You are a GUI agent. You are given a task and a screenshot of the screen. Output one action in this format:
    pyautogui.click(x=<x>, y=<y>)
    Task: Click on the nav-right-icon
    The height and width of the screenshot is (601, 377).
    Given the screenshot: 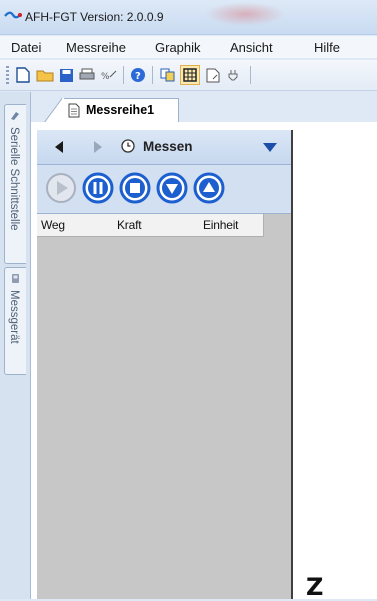 What is the action you would take?
    pyautogui.click(x=97, y=147)
    